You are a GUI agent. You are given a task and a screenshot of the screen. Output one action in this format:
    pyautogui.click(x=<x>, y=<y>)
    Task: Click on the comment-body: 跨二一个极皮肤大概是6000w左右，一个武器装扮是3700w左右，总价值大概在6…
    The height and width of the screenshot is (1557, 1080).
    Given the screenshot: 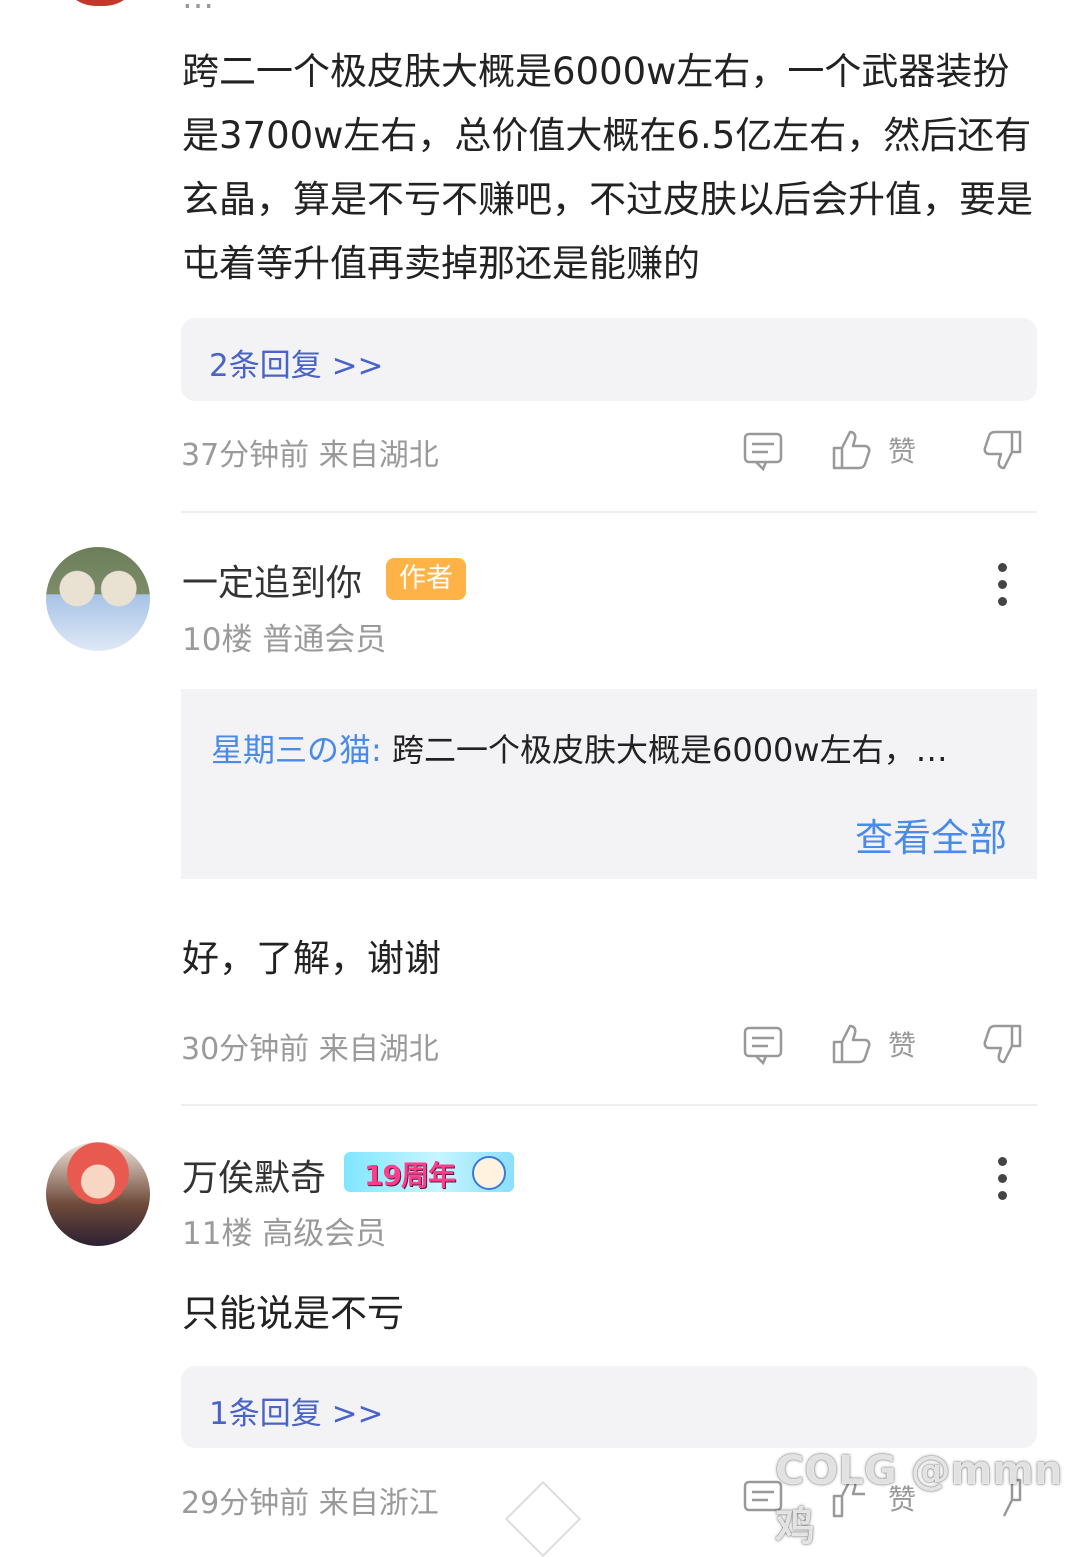 What is the action you would take?
    pyautogui.click(x=607, y=167)
    